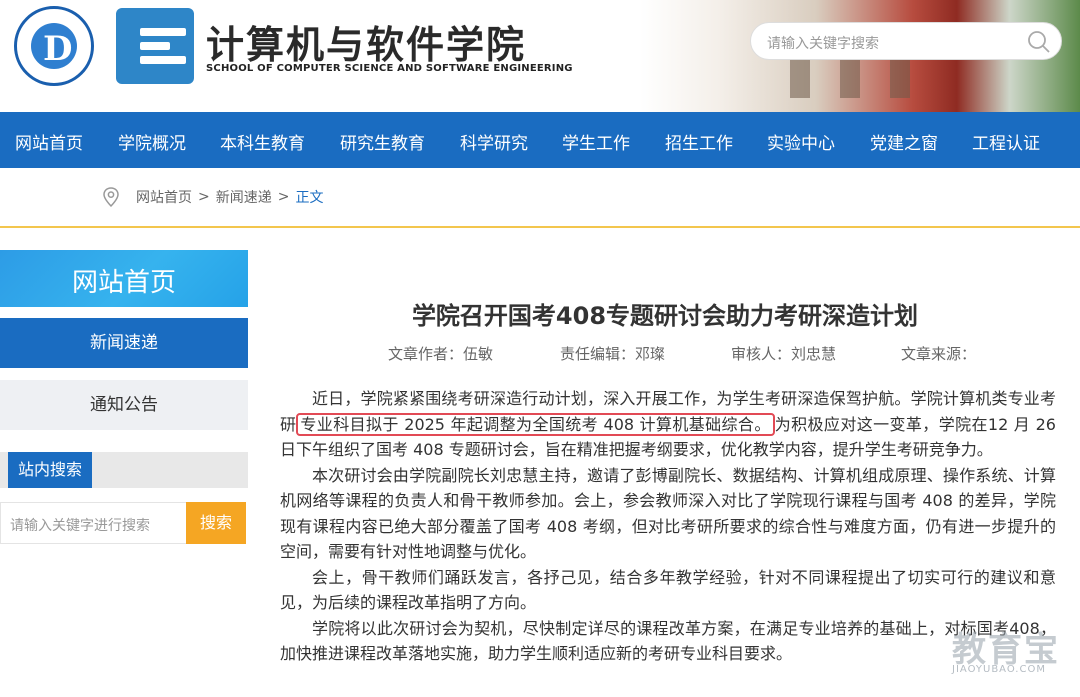  Describe the element at coordinates (111, 197) in the screenshot. I see `location-pin-icon` at that location.